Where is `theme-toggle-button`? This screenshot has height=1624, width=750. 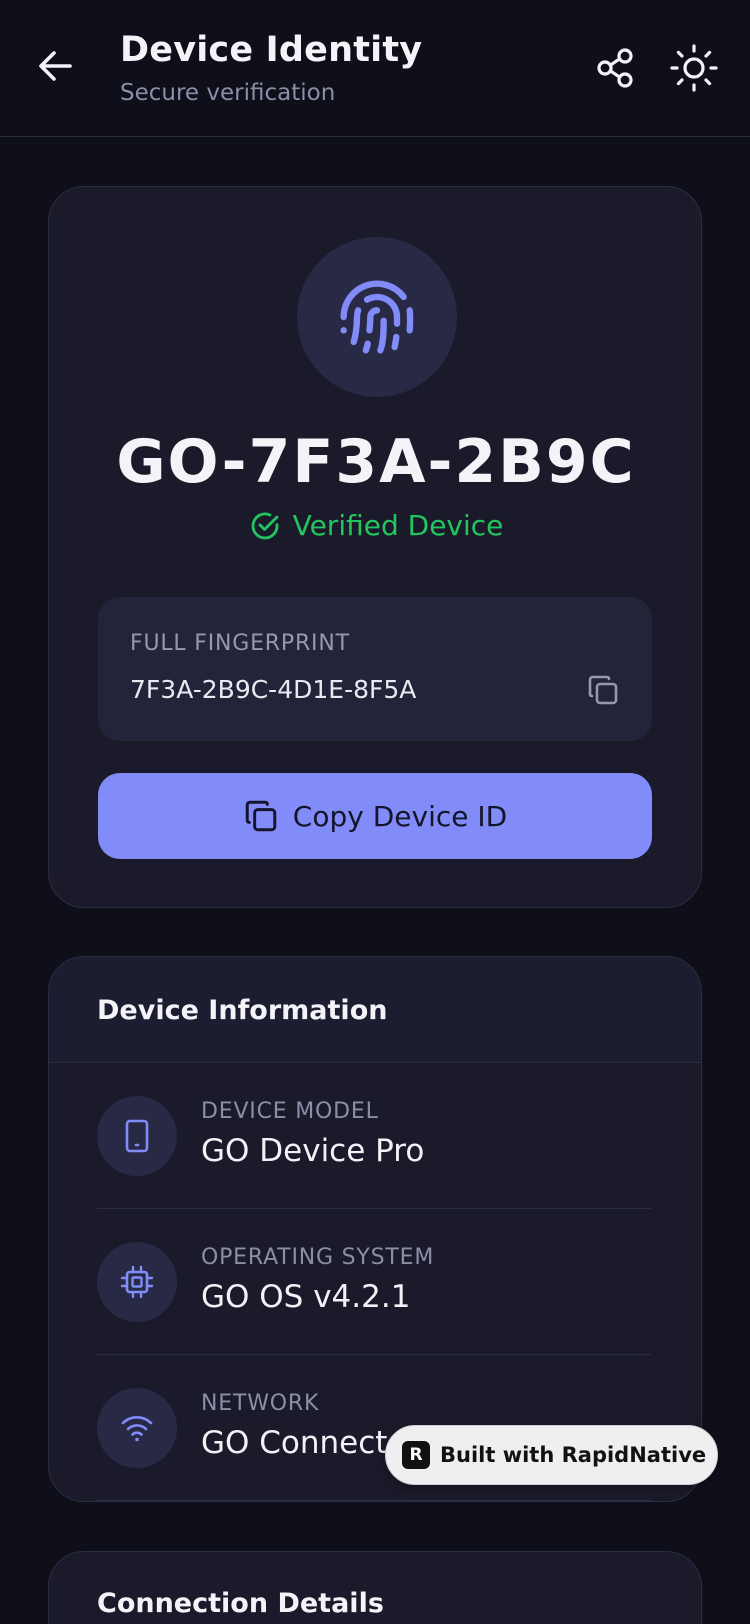
theme-toggle-button is located at coordinates (694, 68).